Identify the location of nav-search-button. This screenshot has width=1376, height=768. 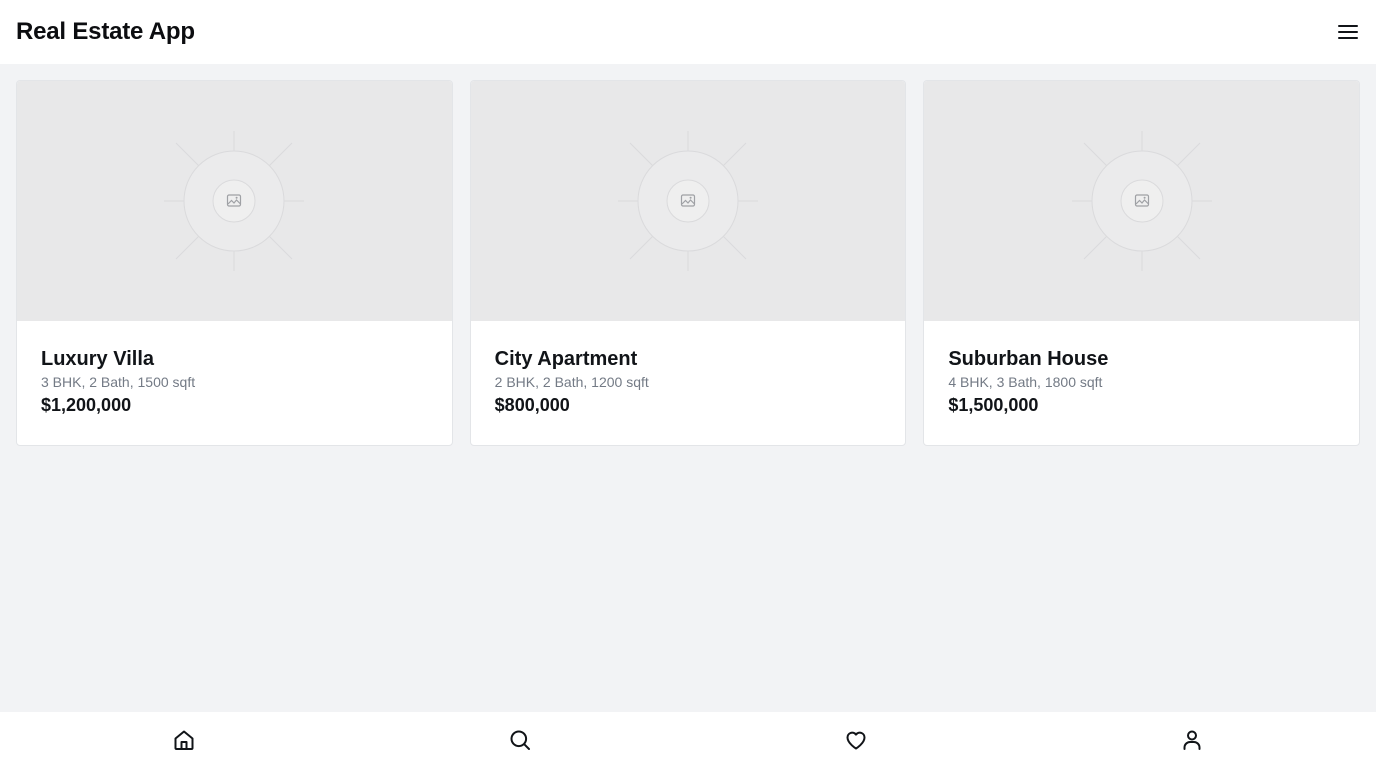
(520, 740).